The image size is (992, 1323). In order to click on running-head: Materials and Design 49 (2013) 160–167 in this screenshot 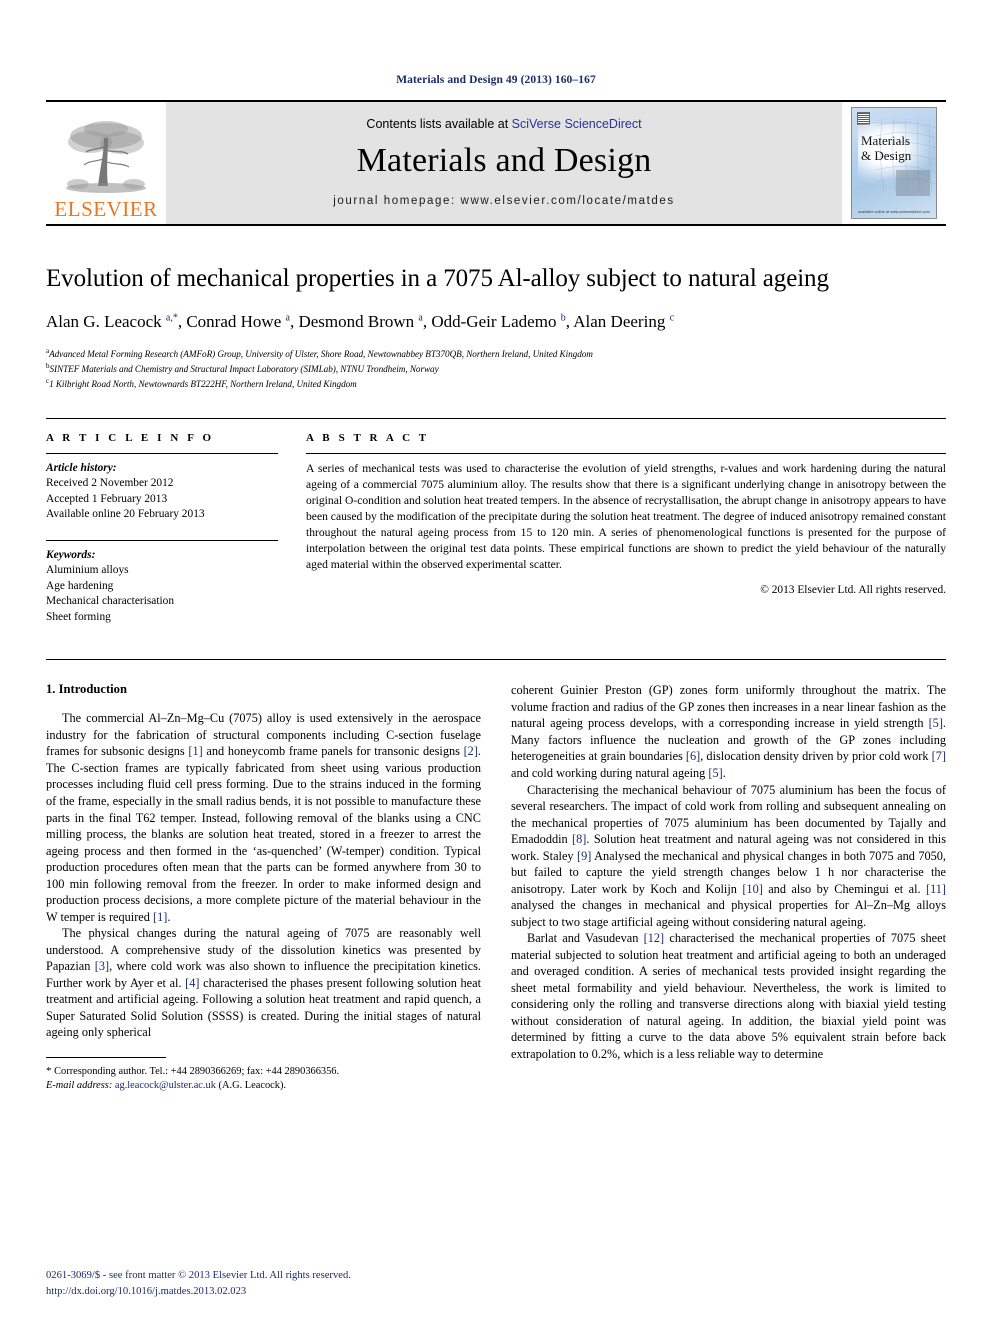, I will do `click(496, 80)`.